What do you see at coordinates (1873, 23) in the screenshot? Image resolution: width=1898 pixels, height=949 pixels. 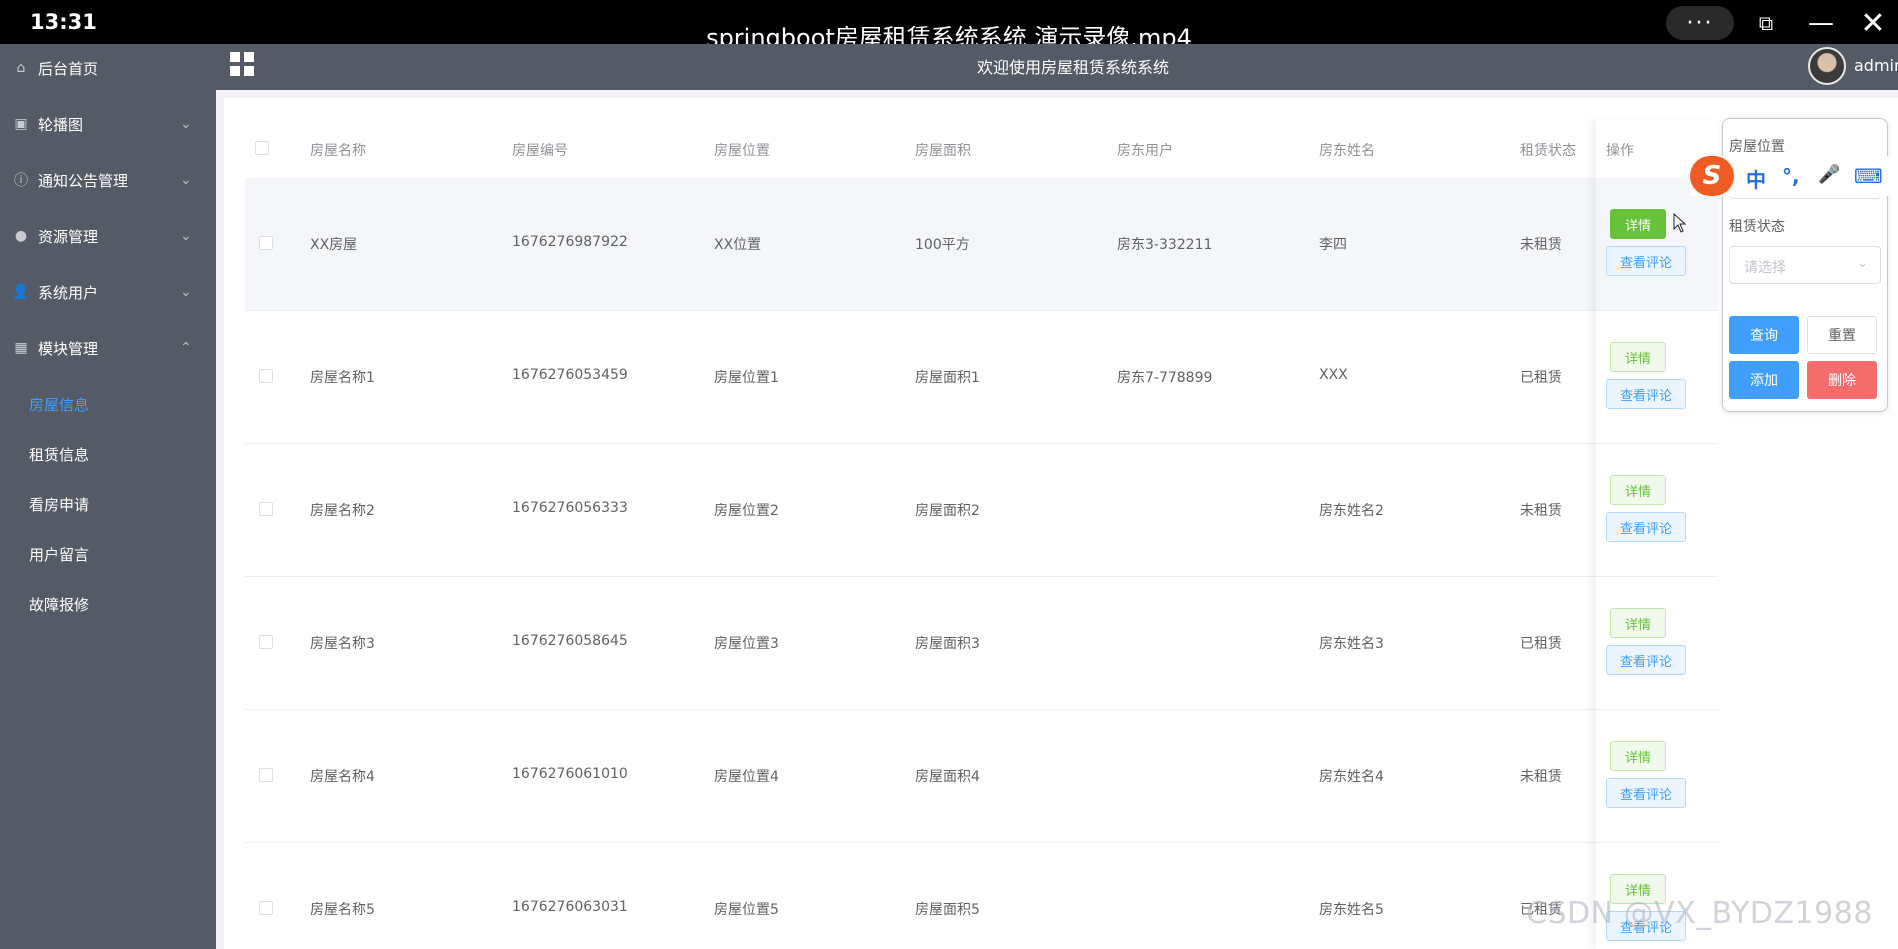 I see `close-button: ✕` at bounding box center [1873, 23].